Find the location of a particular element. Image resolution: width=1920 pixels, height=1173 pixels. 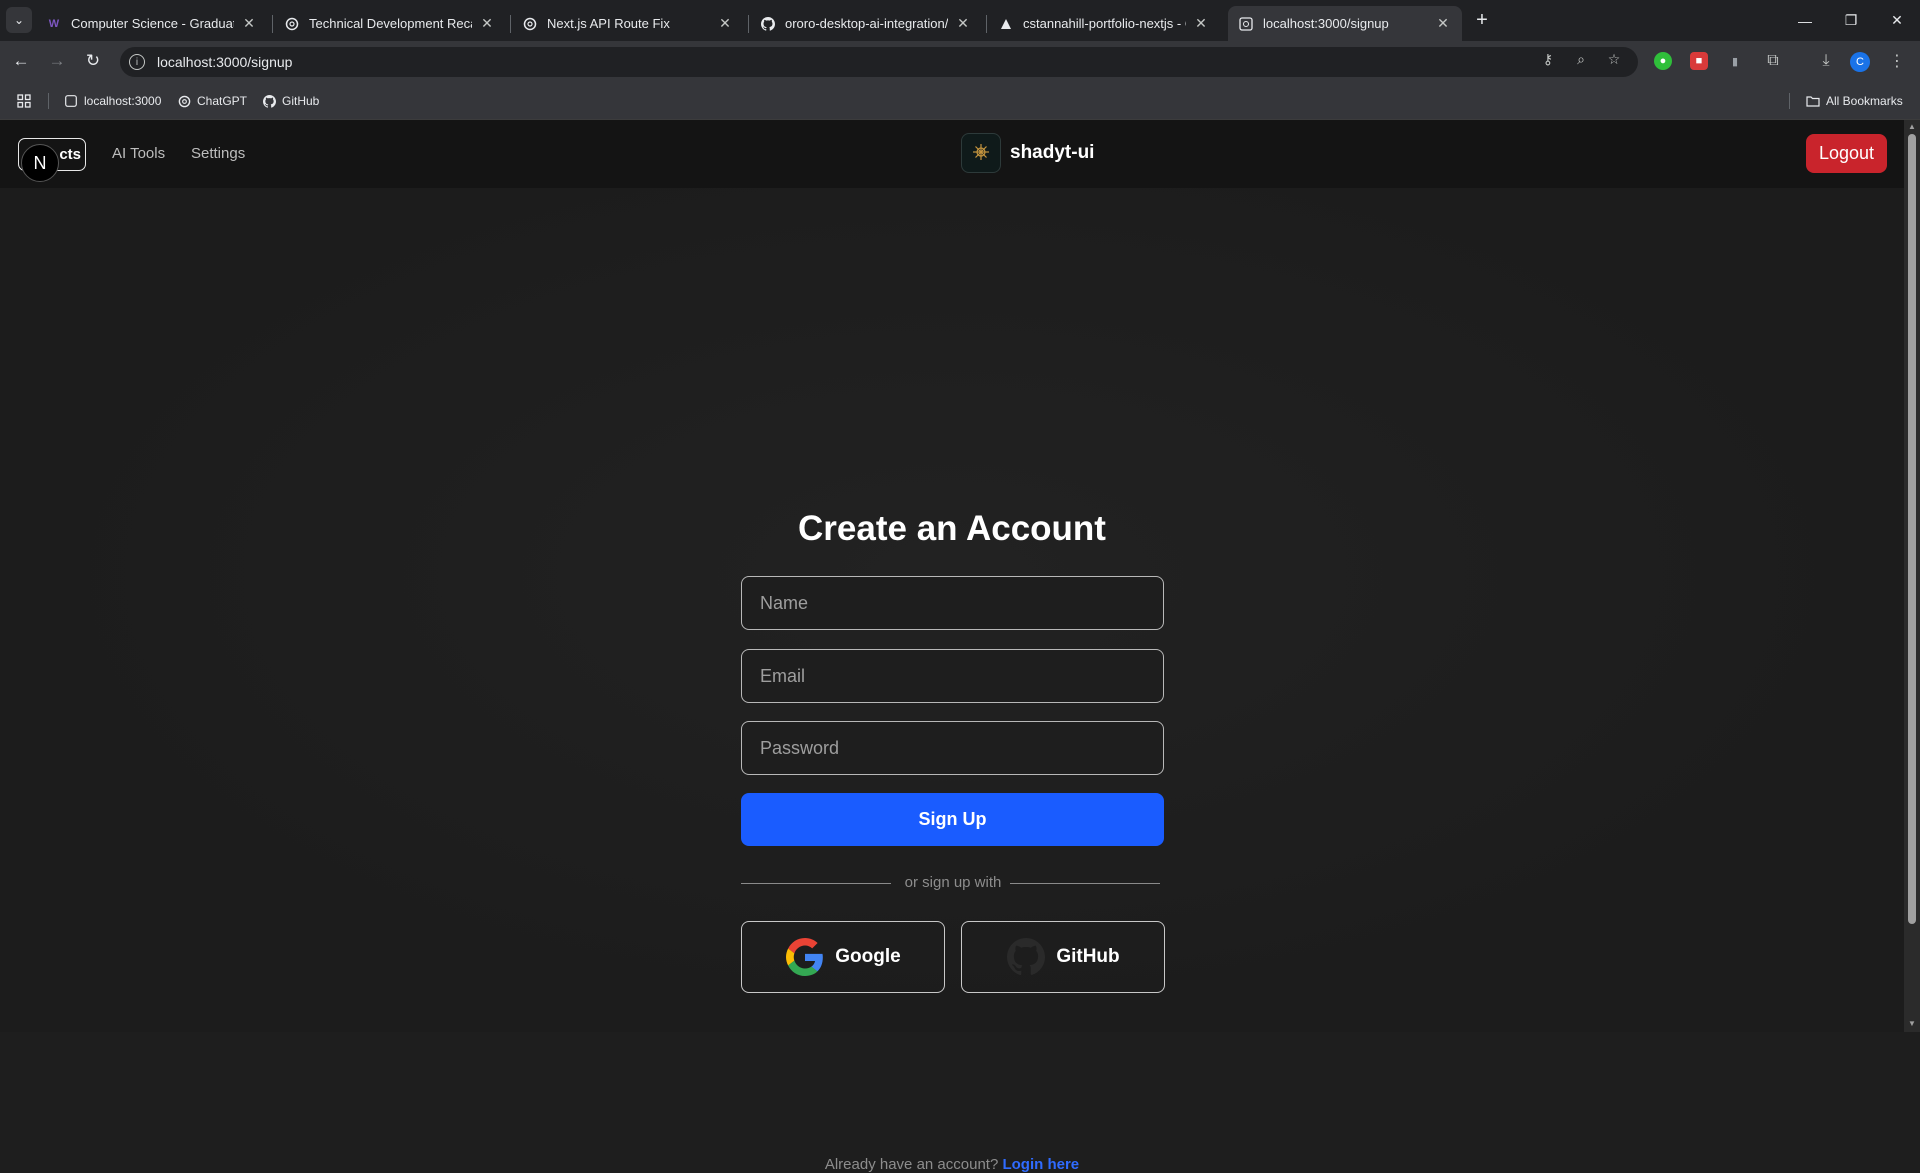

browser-tab: ororo-desktop-ai-integration/R ✕ is located at coordinates (866, 23).